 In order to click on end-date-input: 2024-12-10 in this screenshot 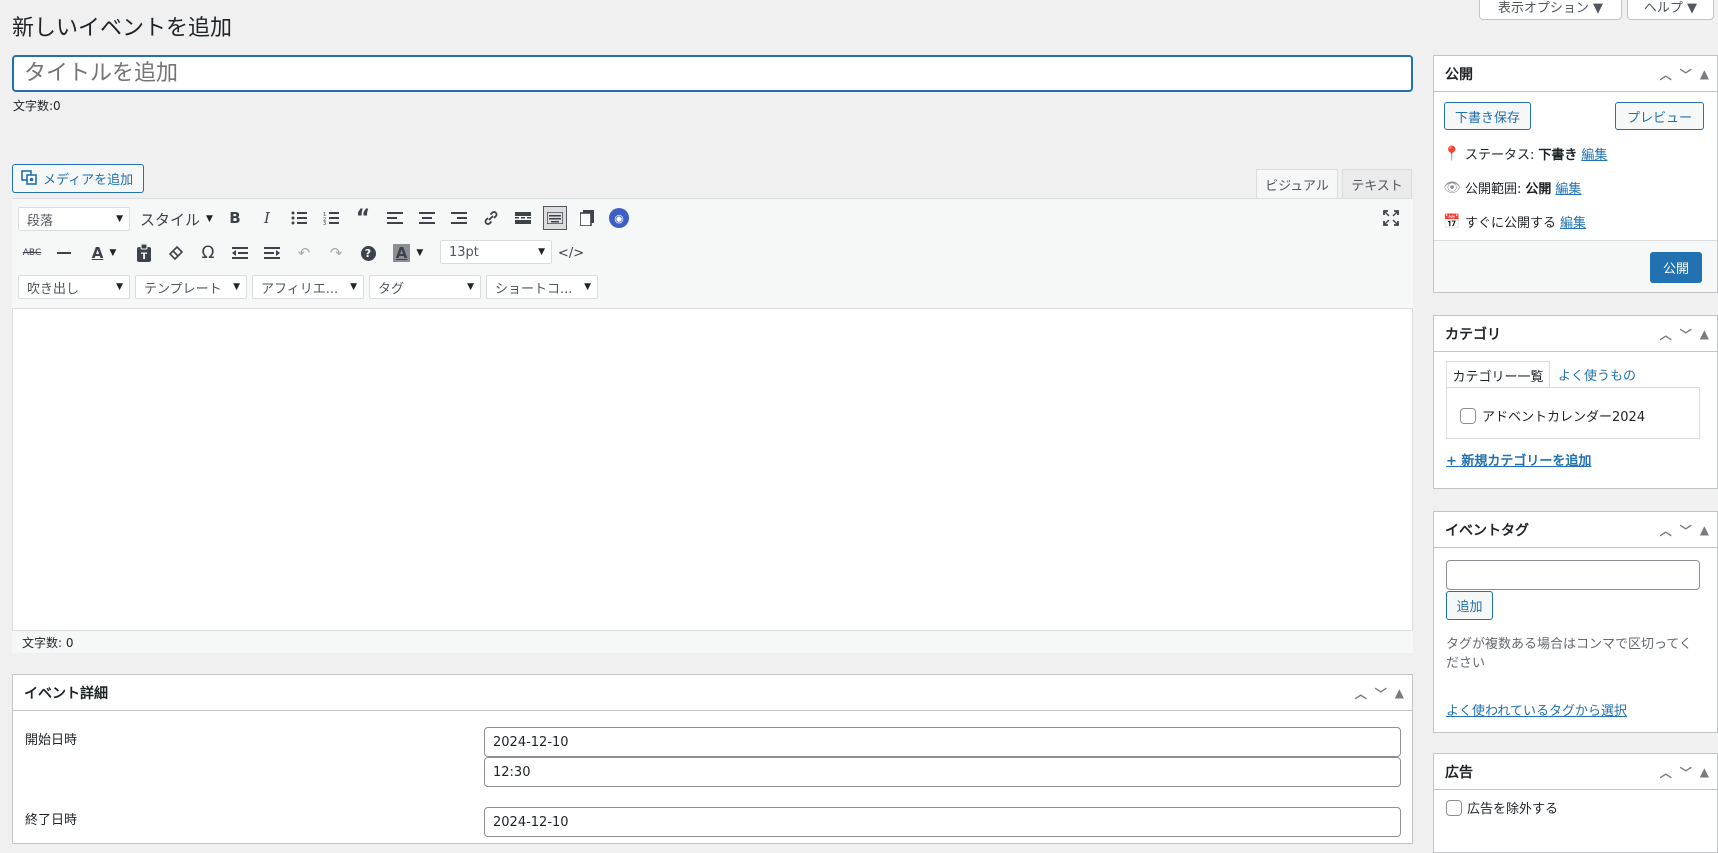, I will do `click(942, 822)`.